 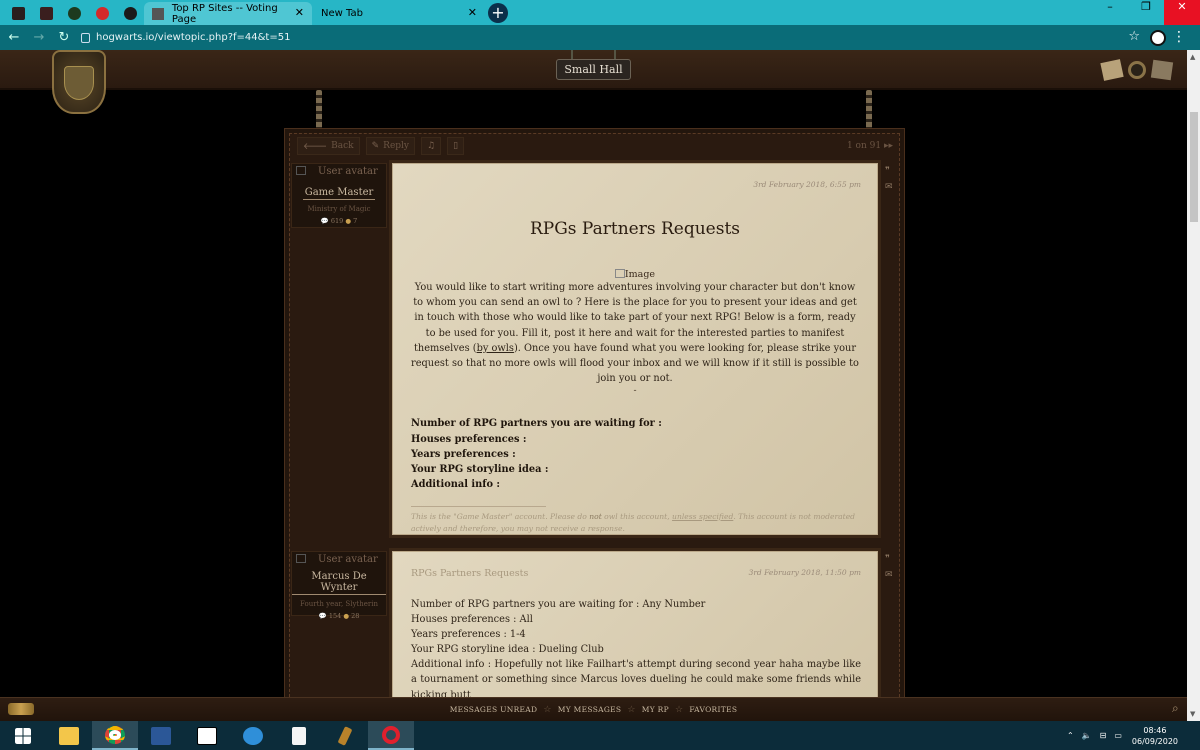 I want to click on word-icon, so click(x=161, y=735).